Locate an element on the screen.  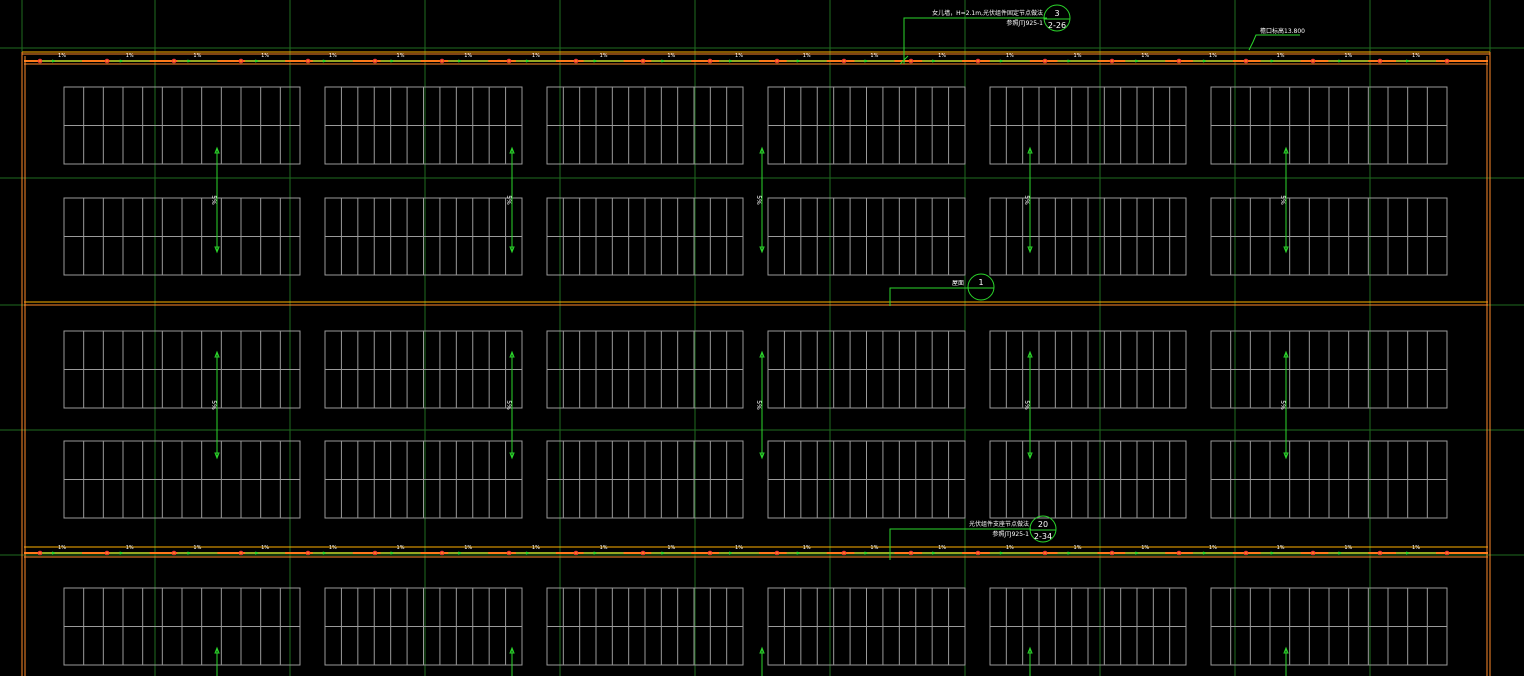
callout-detail-1: 屋面 1 is located at coordinates (942, 289).